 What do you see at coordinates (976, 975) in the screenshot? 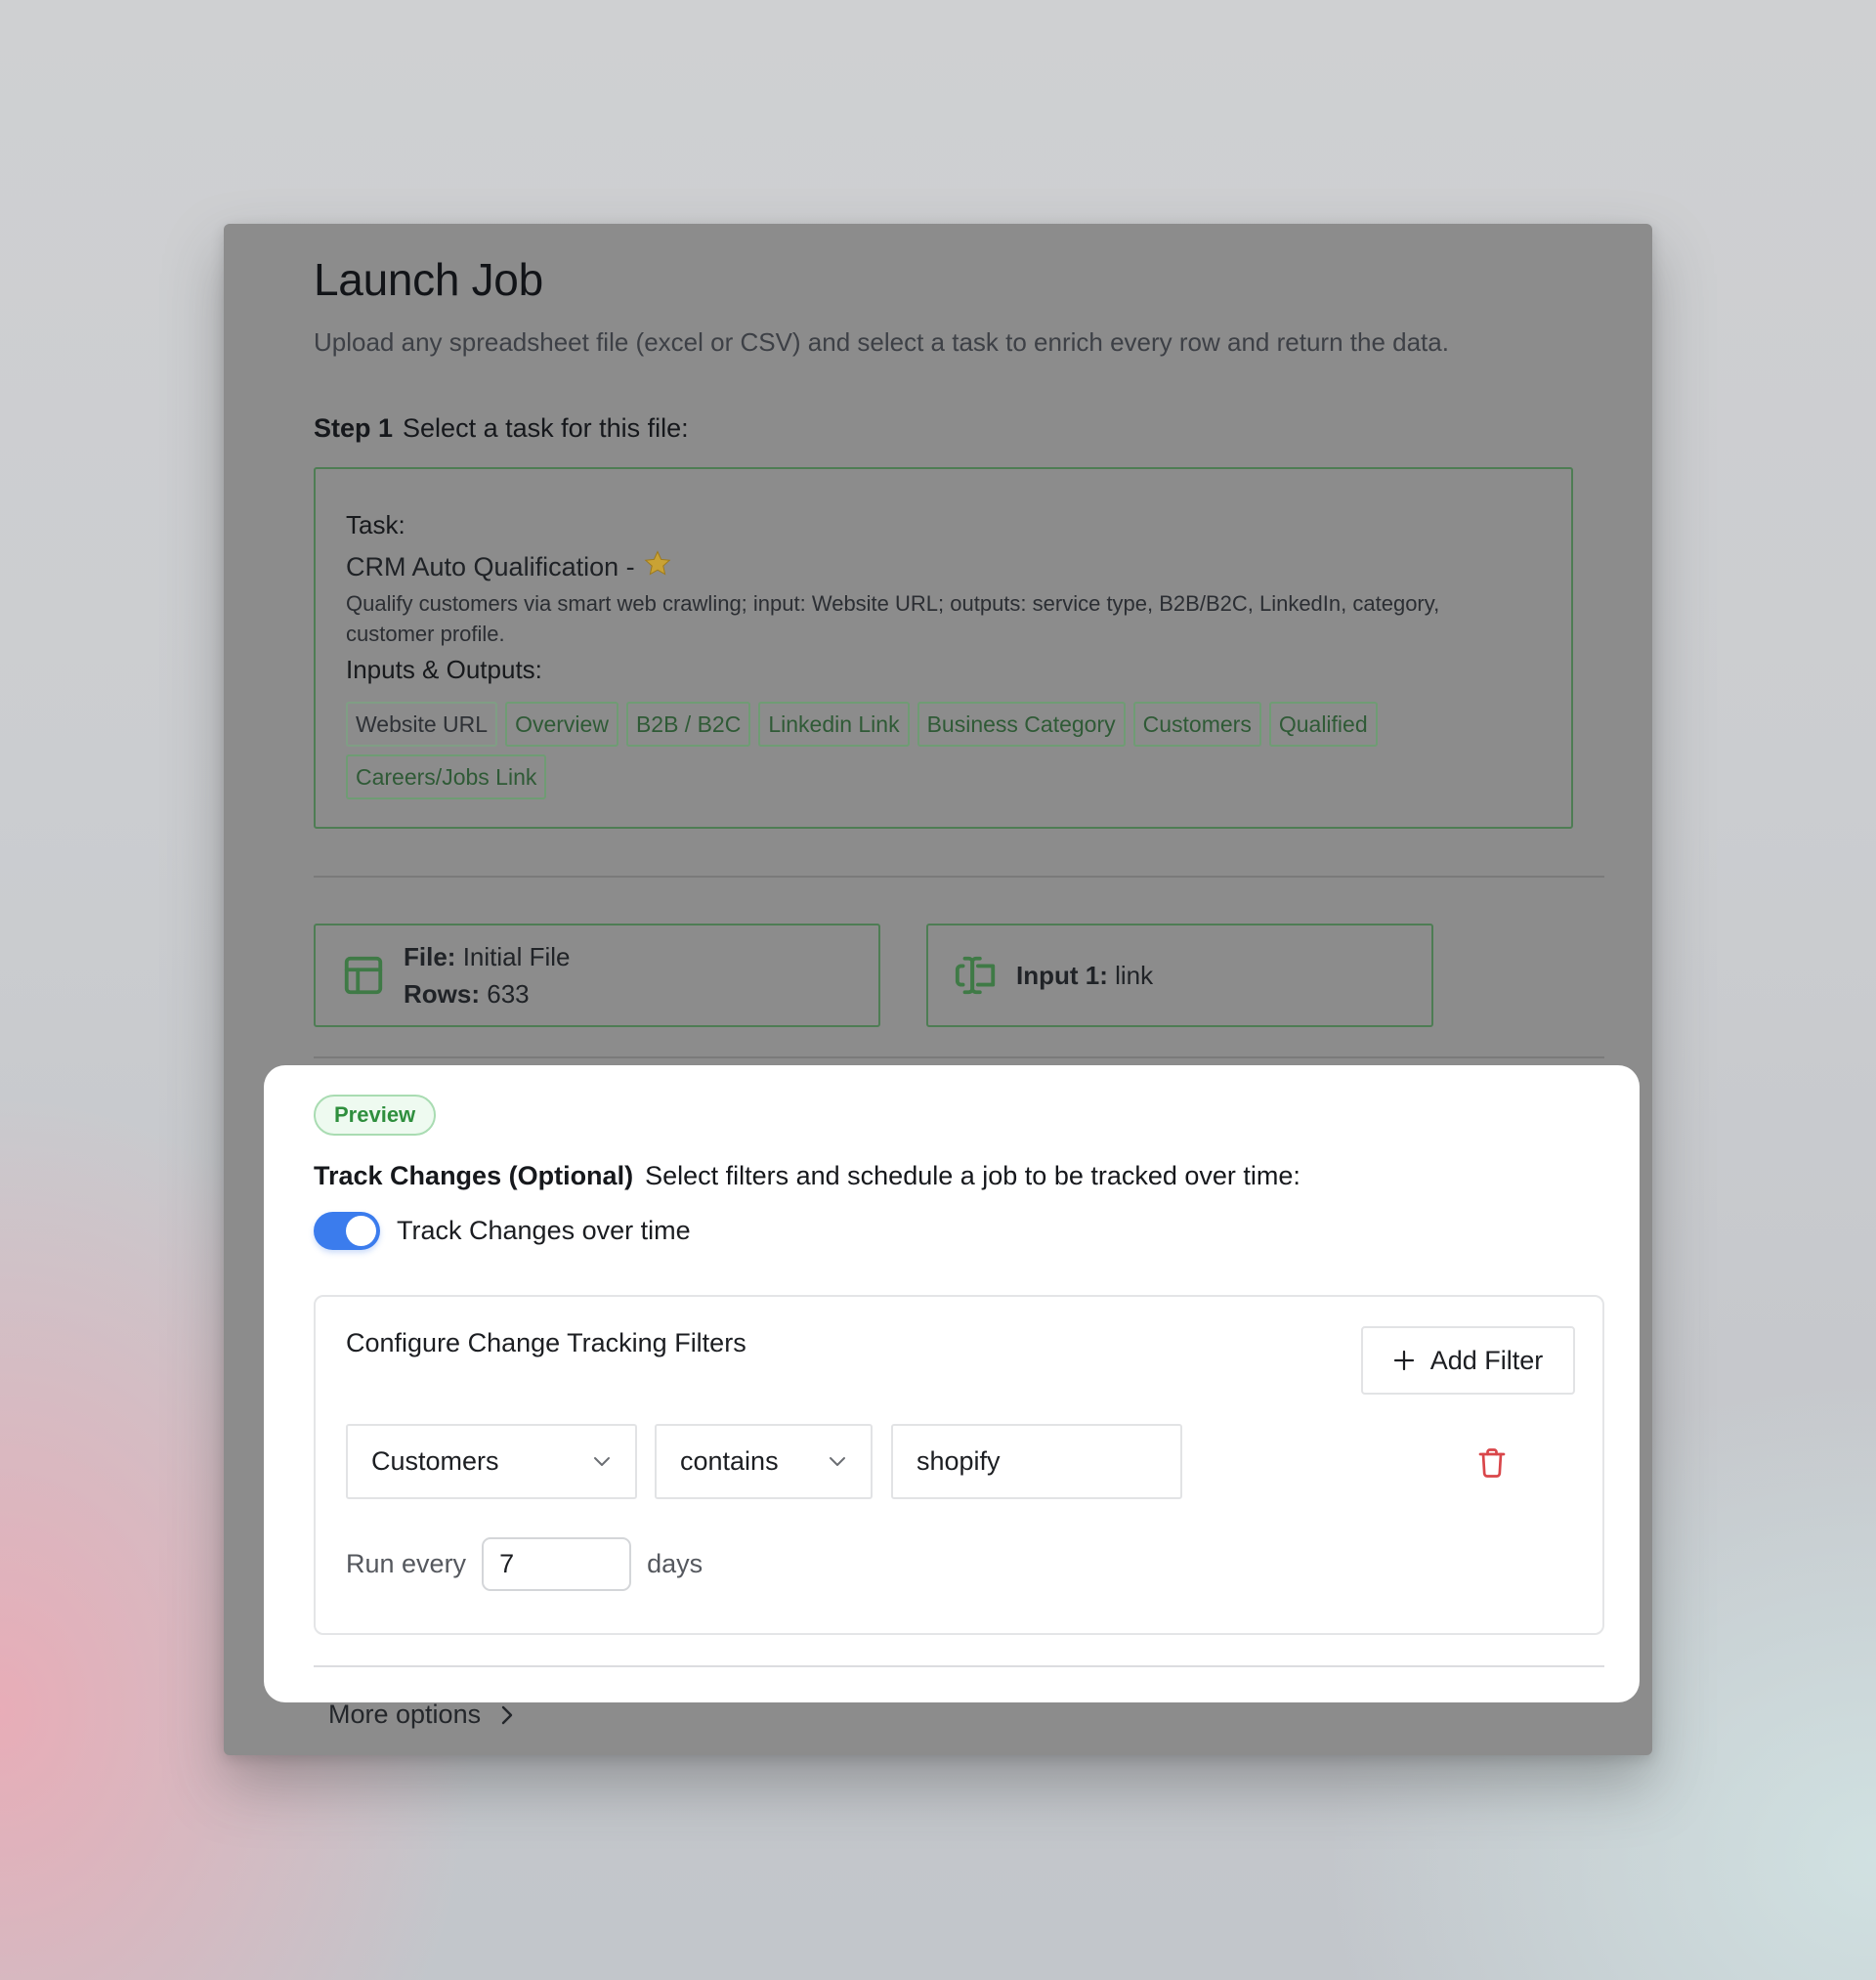
I see `text-cursor-input-icon` at bounding box center [976, 975].